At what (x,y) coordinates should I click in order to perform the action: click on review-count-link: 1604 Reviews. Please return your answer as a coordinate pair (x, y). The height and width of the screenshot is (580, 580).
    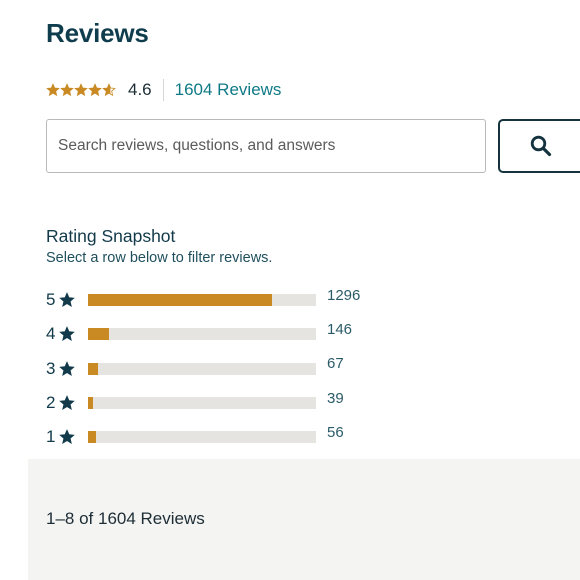
    Looking at the image, I should click on (228, 90).